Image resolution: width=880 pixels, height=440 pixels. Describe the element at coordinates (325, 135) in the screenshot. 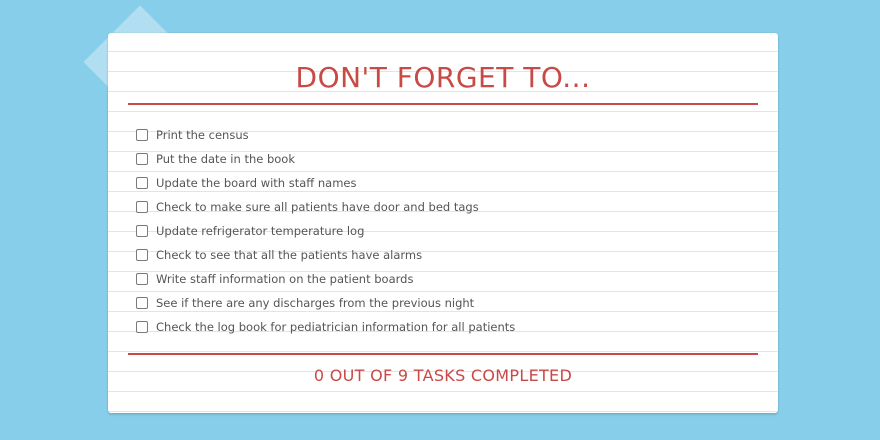

I see `task-item: Print the census` at that location.